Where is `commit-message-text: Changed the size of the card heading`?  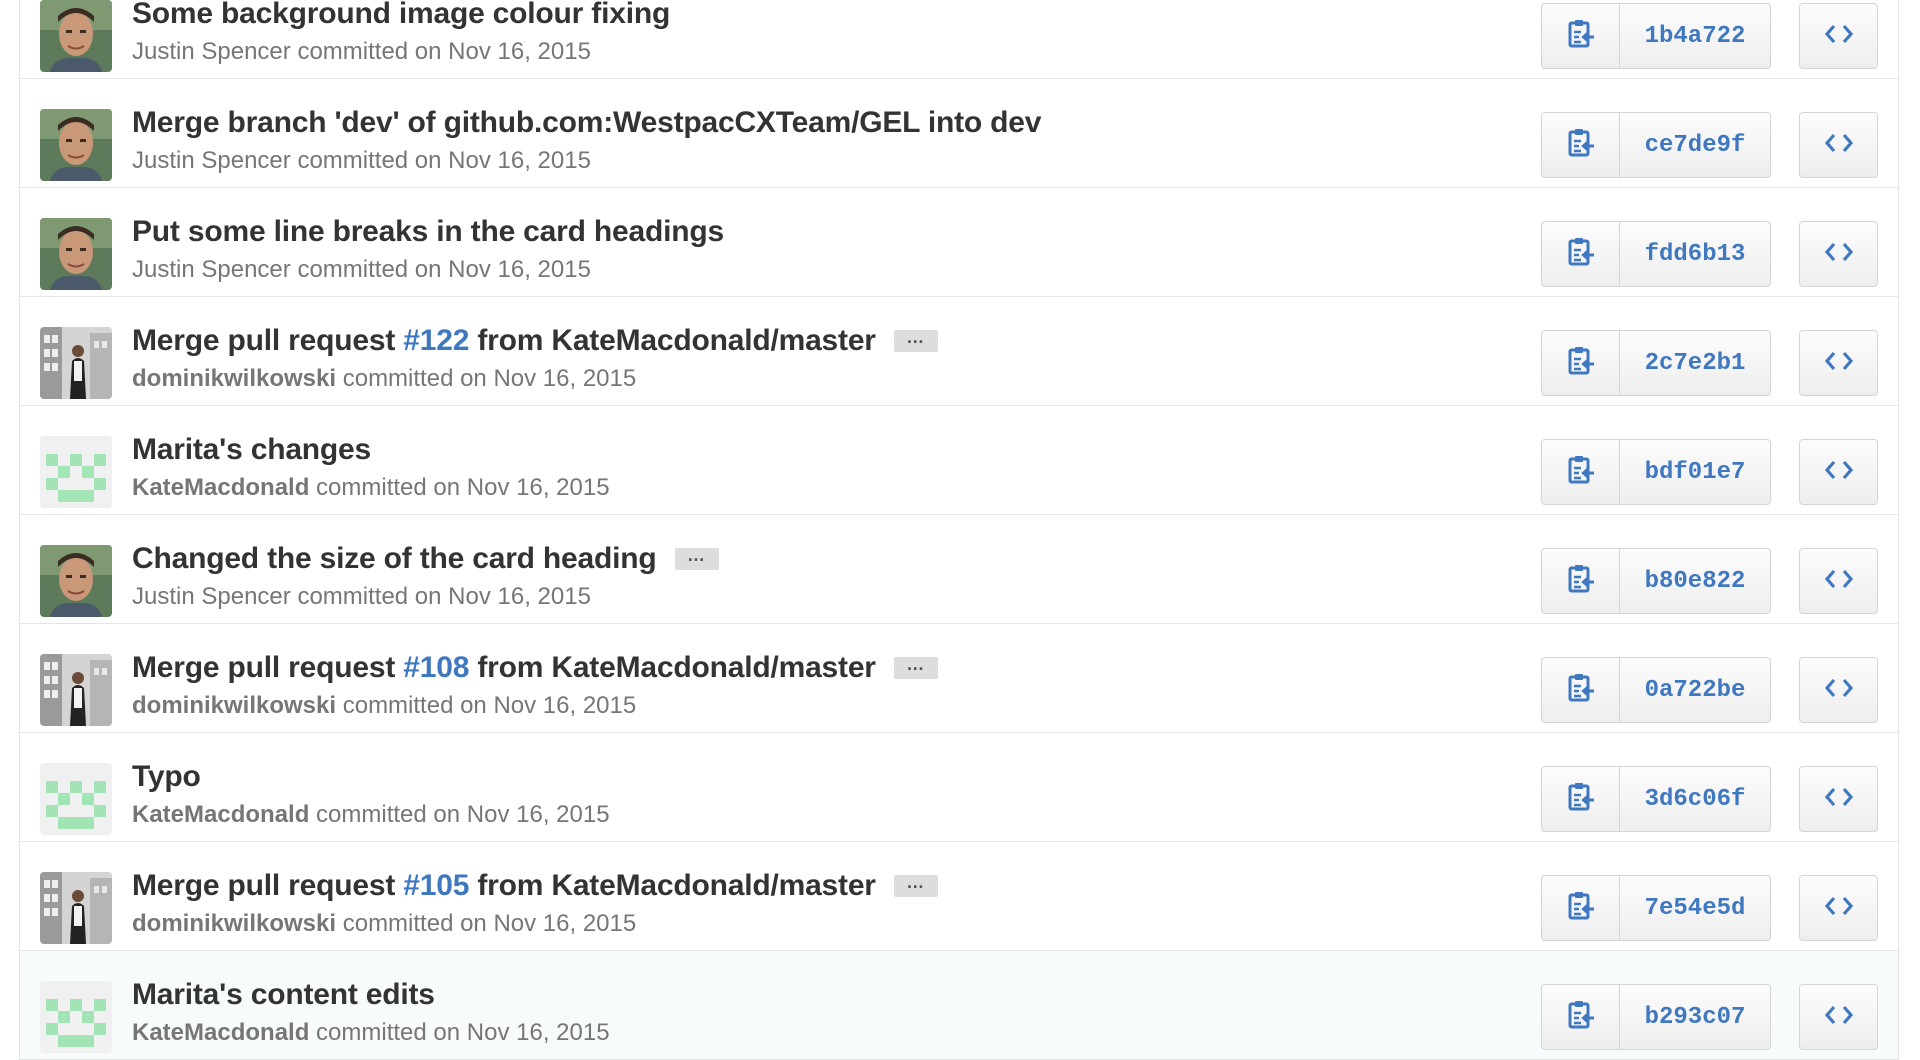 commit-message-text: Changed the size of the card heading is located at coordinates (394, 558).